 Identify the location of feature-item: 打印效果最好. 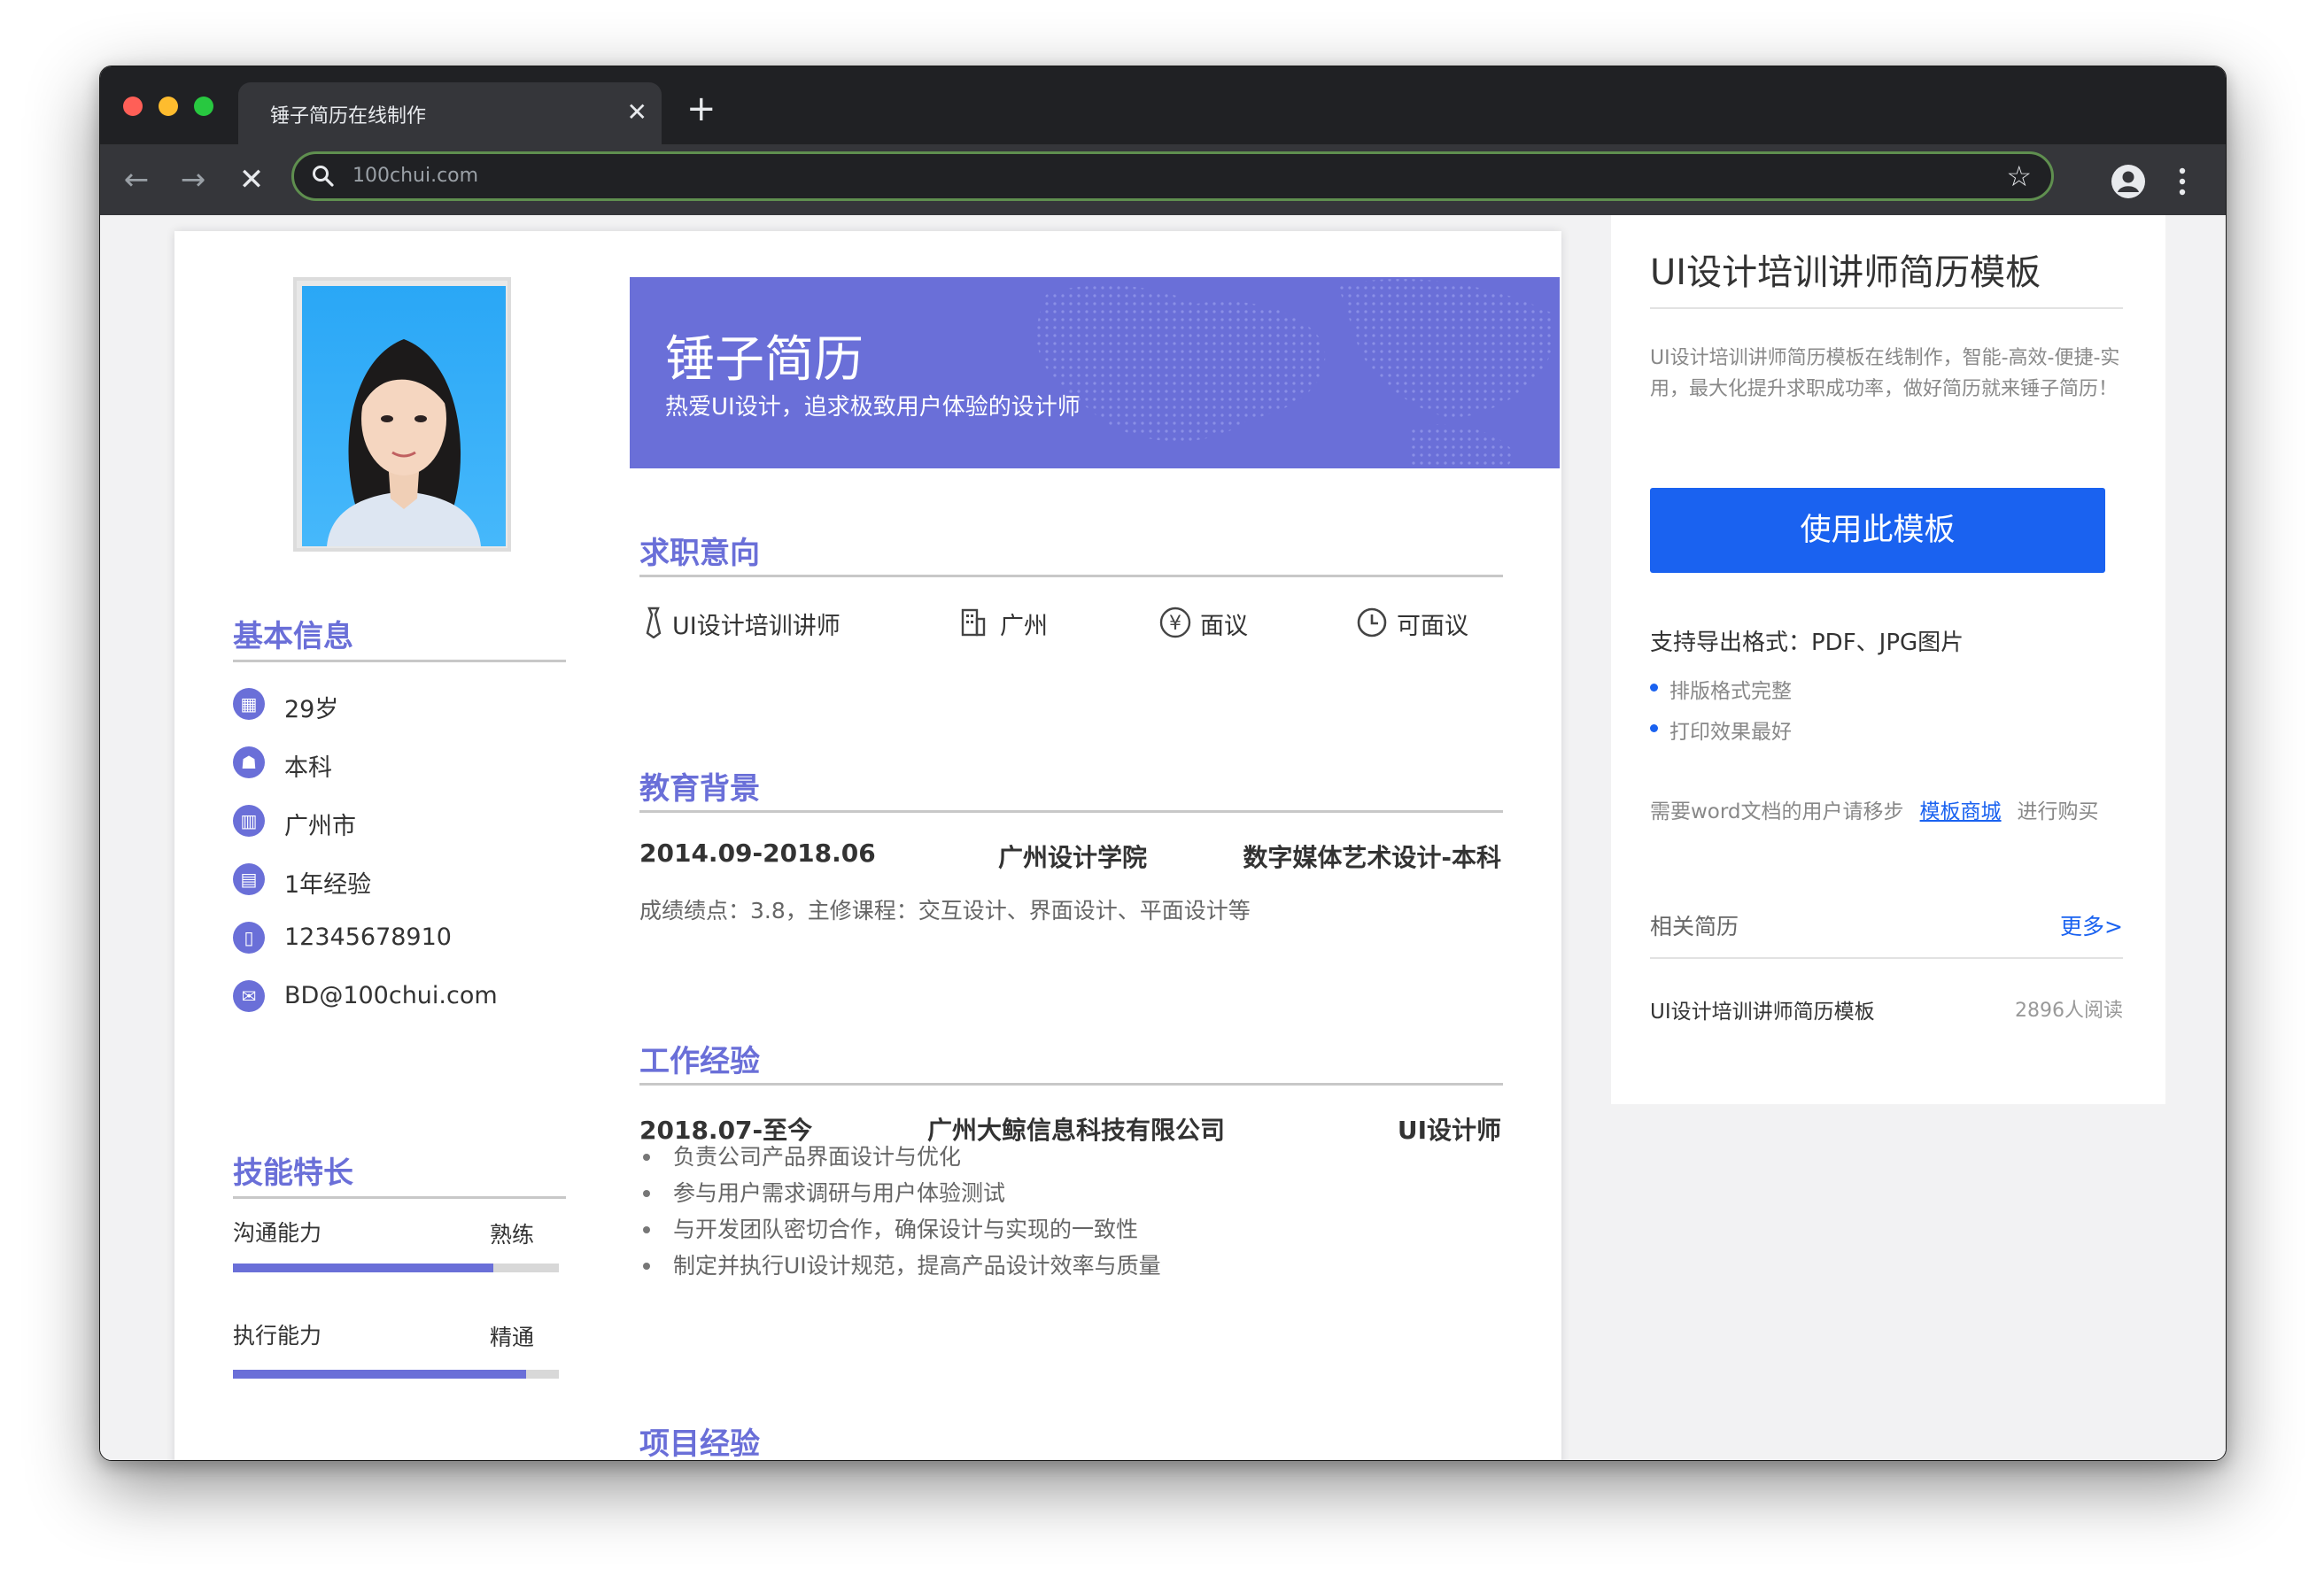
(1721, 730).